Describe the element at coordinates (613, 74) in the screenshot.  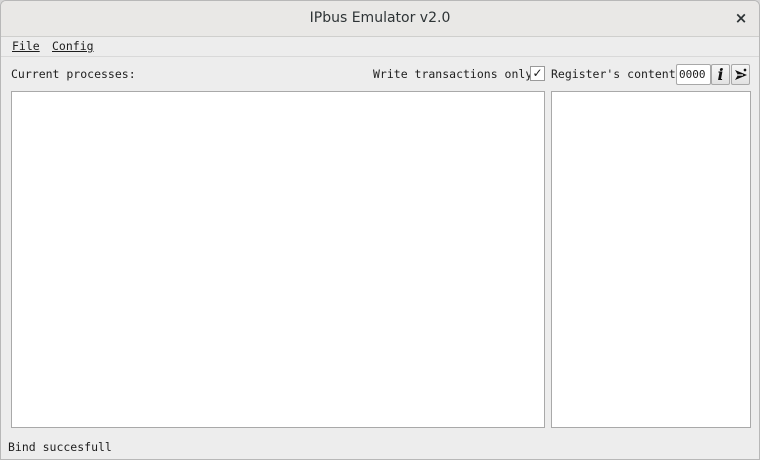
I see `register-label: Register's content` at that location.